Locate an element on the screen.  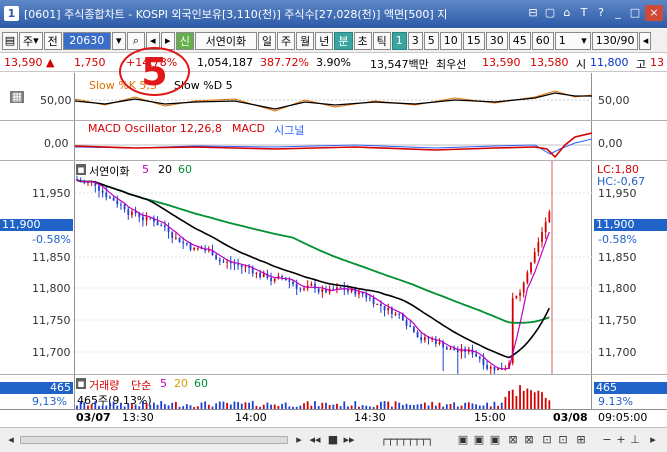
period-tick: 틱 is located at coordinates (381, 40).